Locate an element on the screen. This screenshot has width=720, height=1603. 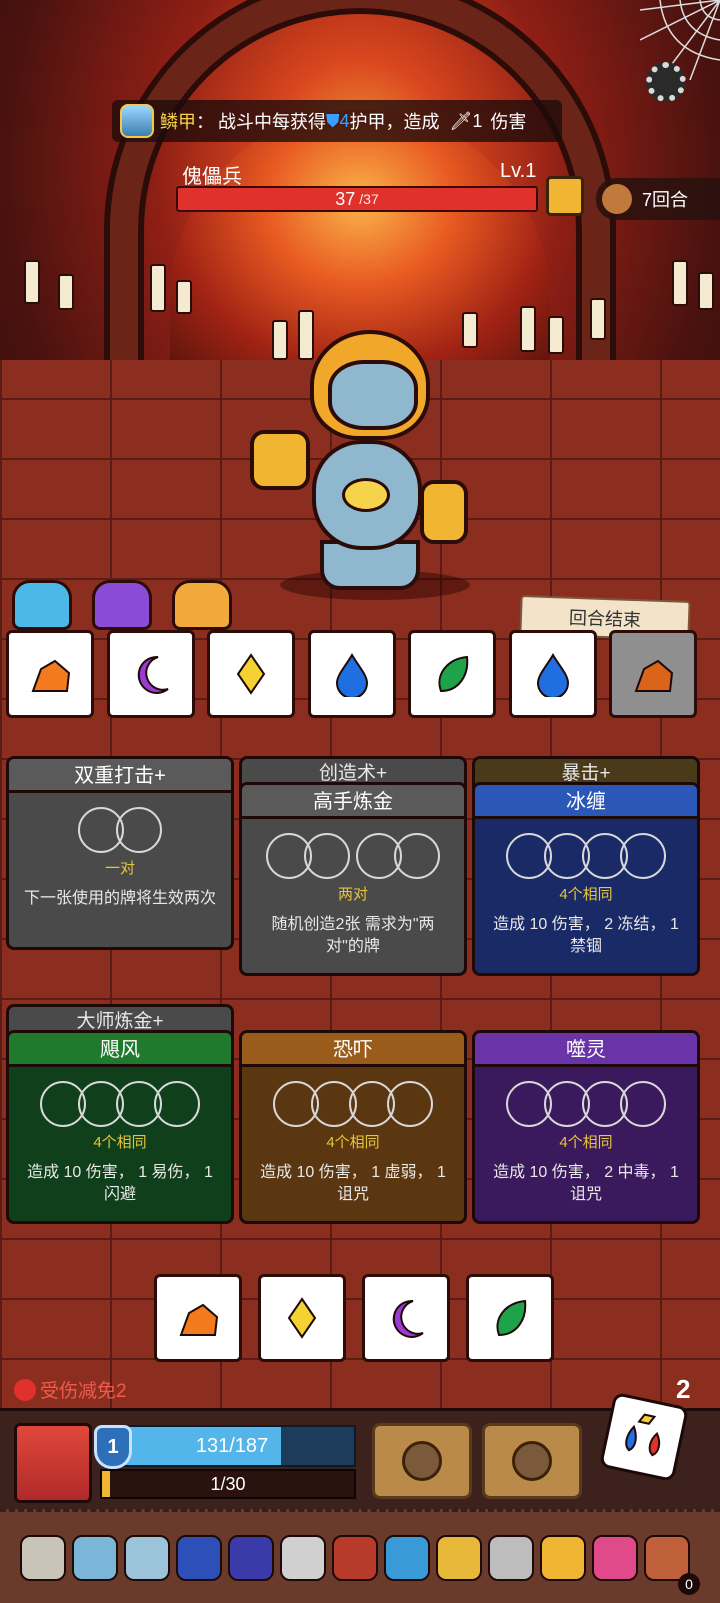
damage-reduction-status: 受伤减免2 is located at coordinates (70, 1389).